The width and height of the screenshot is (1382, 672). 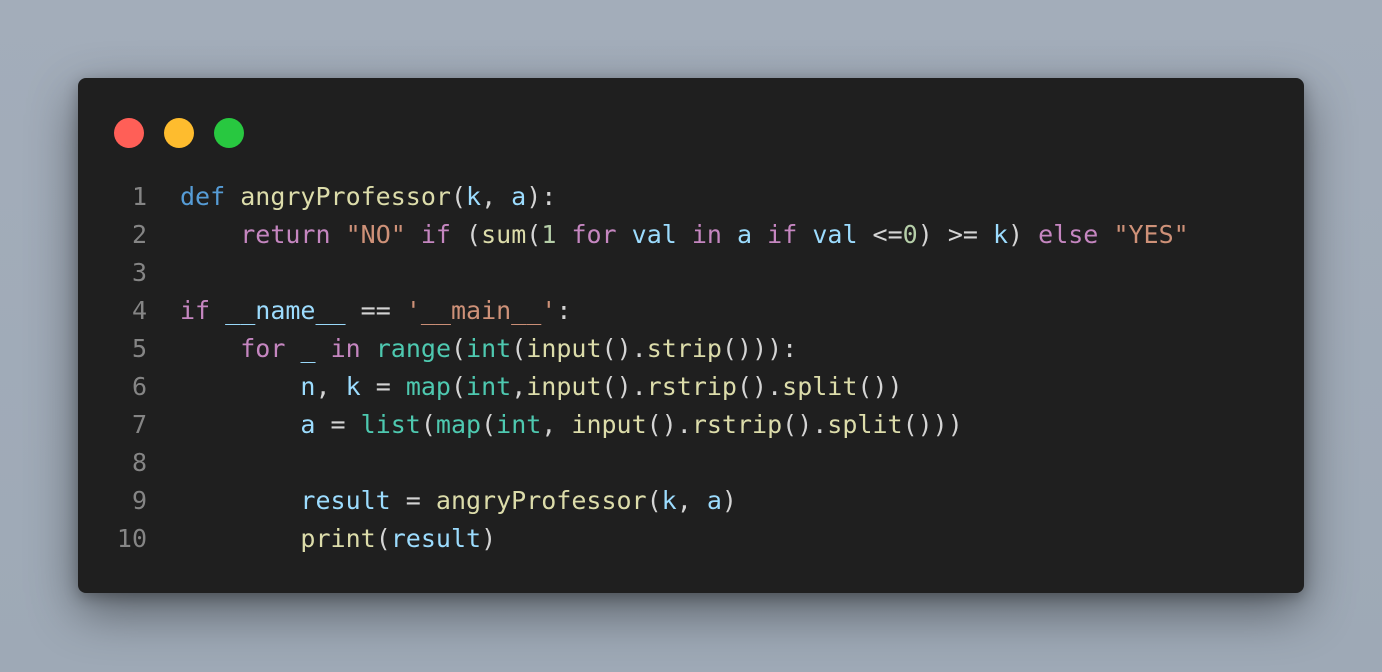 I want to click on line-source: def angryProfessor(k, a):, so click(x=368, y=197).